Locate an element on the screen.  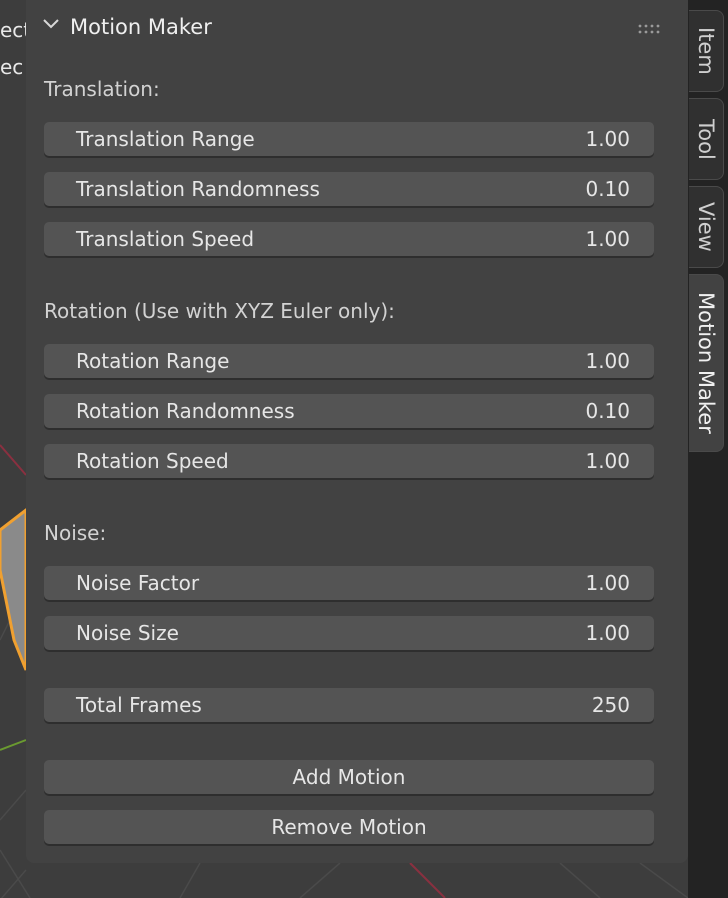
tab-motion-maker-label: Motion Maker is located at coordinates (706, 363).